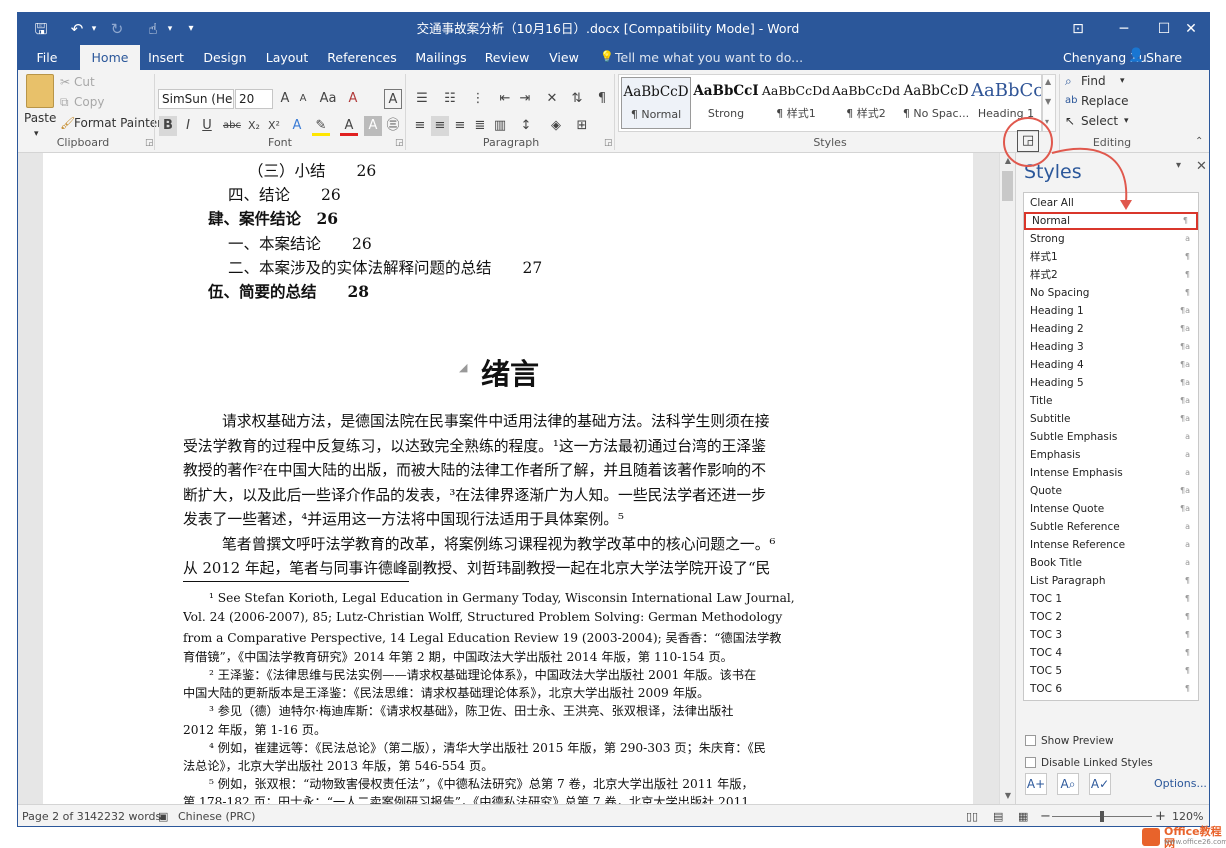 The height and width of the screenshot is (848, 1226). Describe the element at coordinates (349, 126) in the screenshot. I see `font-color-icon: A` at that location.